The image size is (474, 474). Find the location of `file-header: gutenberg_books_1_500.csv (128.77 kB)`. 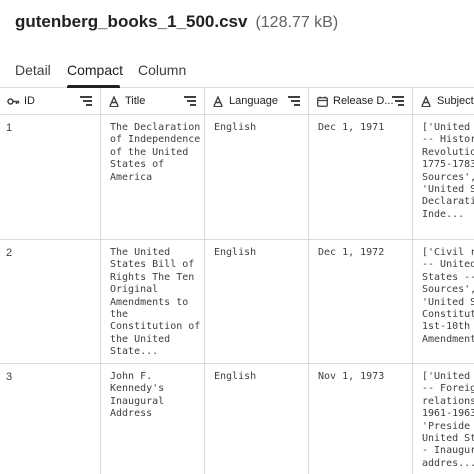

file-header: gutenberg_books_1_500.csv (128.77 kB) is located at coordinates (176, 24).